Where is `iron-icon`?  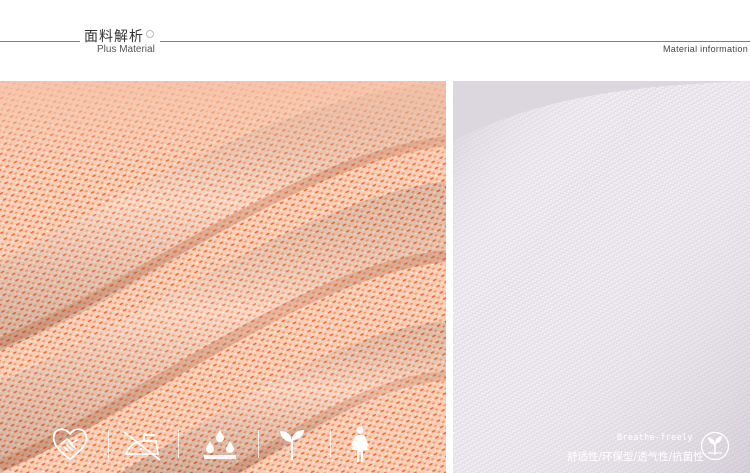
iron-icon is located at coordinates (142, 444).